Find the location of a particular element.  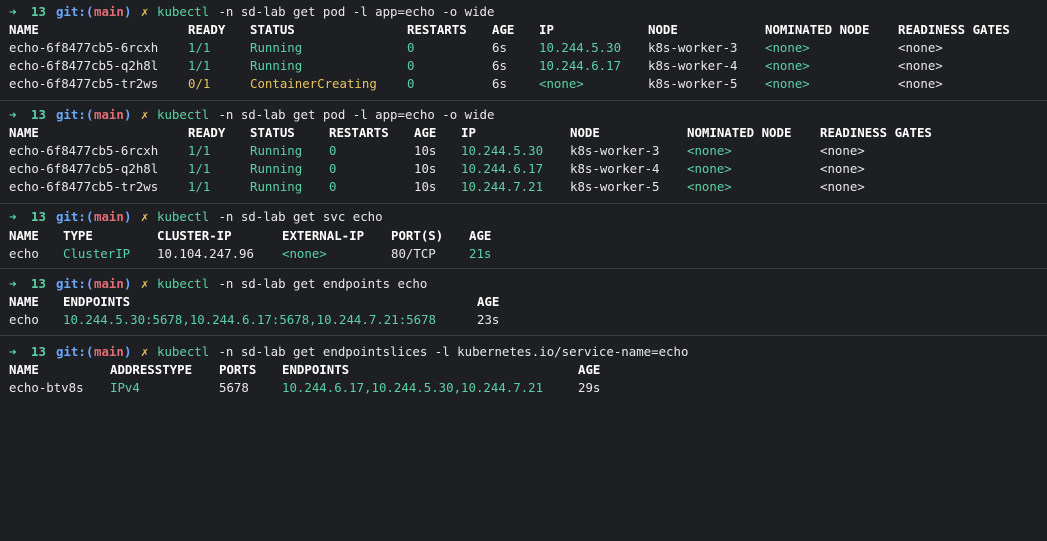

command-args: -n sd-lab get endpoints echo is located at coordinates (319, 283).